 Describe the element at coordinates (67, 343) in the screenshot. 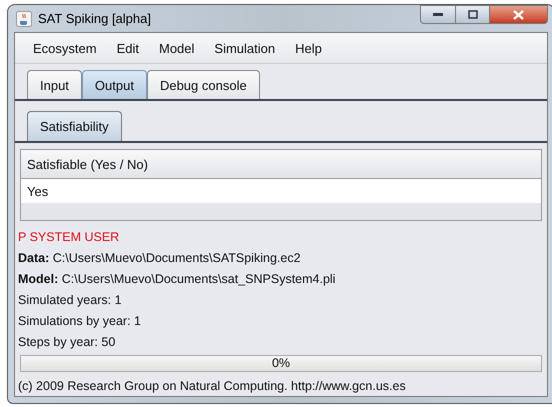

I see `log-line: Steps by year: 50` at that location.